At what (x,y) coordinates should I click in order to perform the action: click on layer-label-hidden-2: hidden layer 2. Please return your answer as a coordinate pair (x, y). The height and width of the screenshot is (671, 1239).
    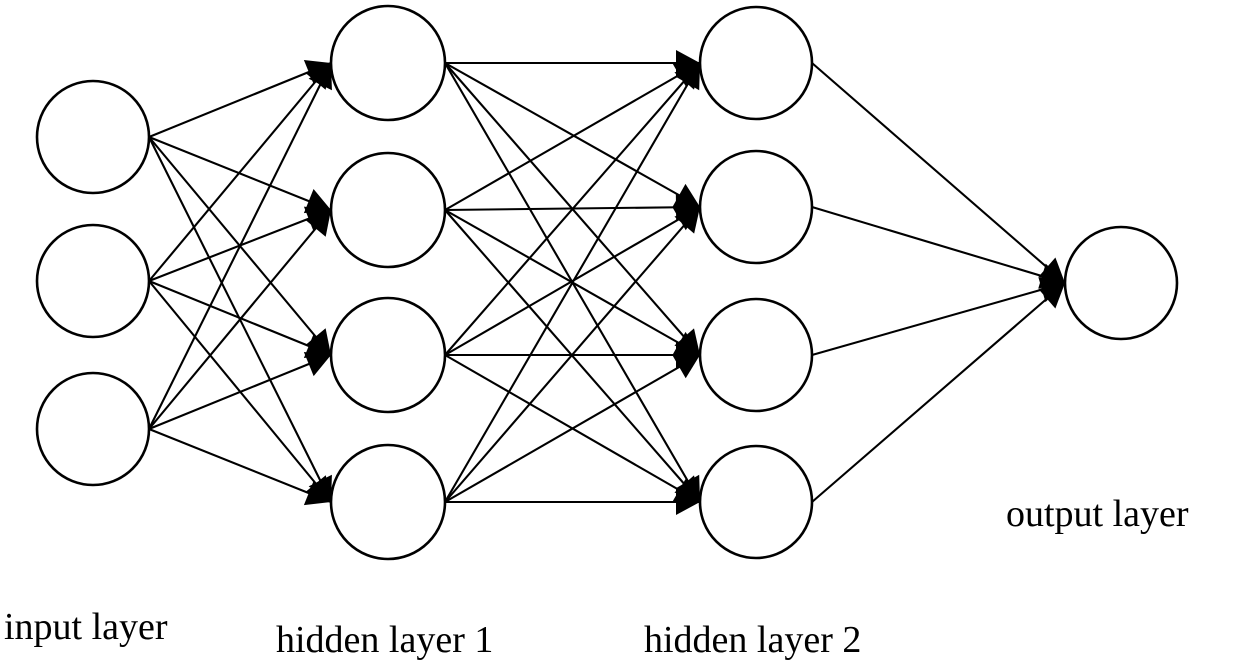
    Looking at the image, I should click on (753, 640).